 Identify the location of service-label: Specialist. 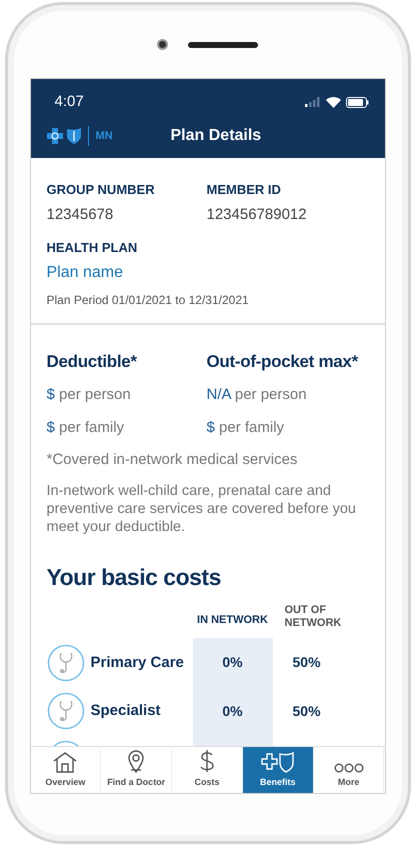
(125, 710).